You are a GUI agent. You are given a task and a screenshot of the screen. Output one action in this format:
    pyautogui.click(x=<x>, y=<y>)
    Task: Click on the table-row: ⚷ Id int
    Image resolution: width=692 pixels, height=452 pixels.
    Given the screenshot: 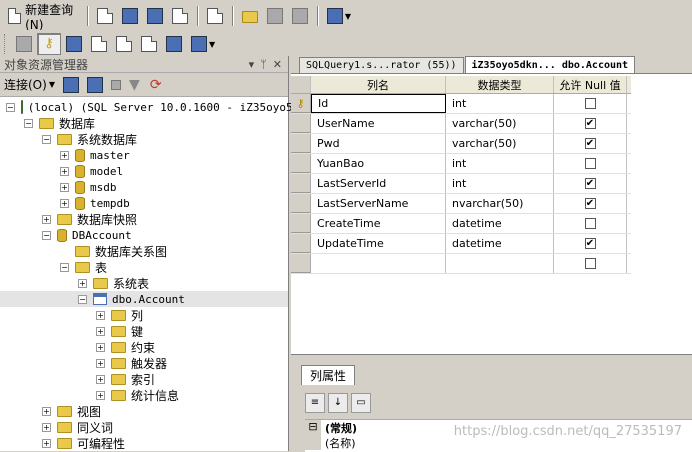 What is the action you would take?
    pyautogui.click(x=461, y=104)
    